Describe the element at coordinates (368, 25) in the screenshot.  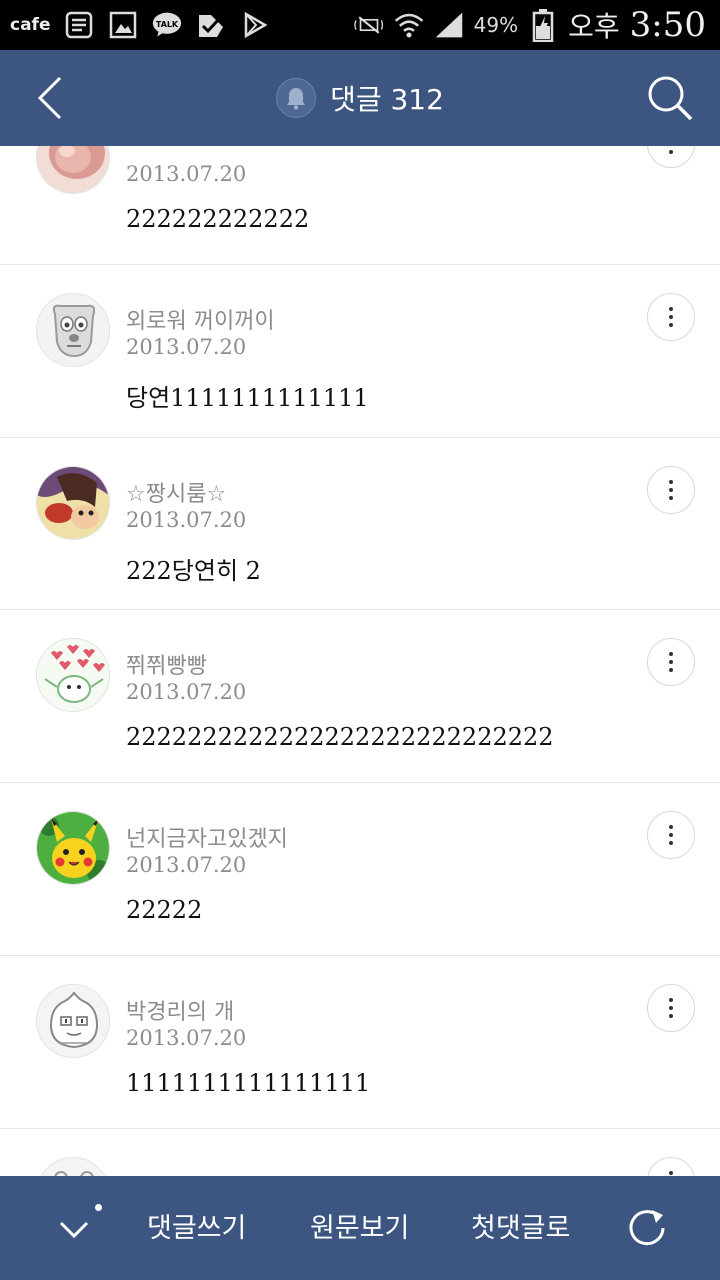
I see `mute-icon` at that location.